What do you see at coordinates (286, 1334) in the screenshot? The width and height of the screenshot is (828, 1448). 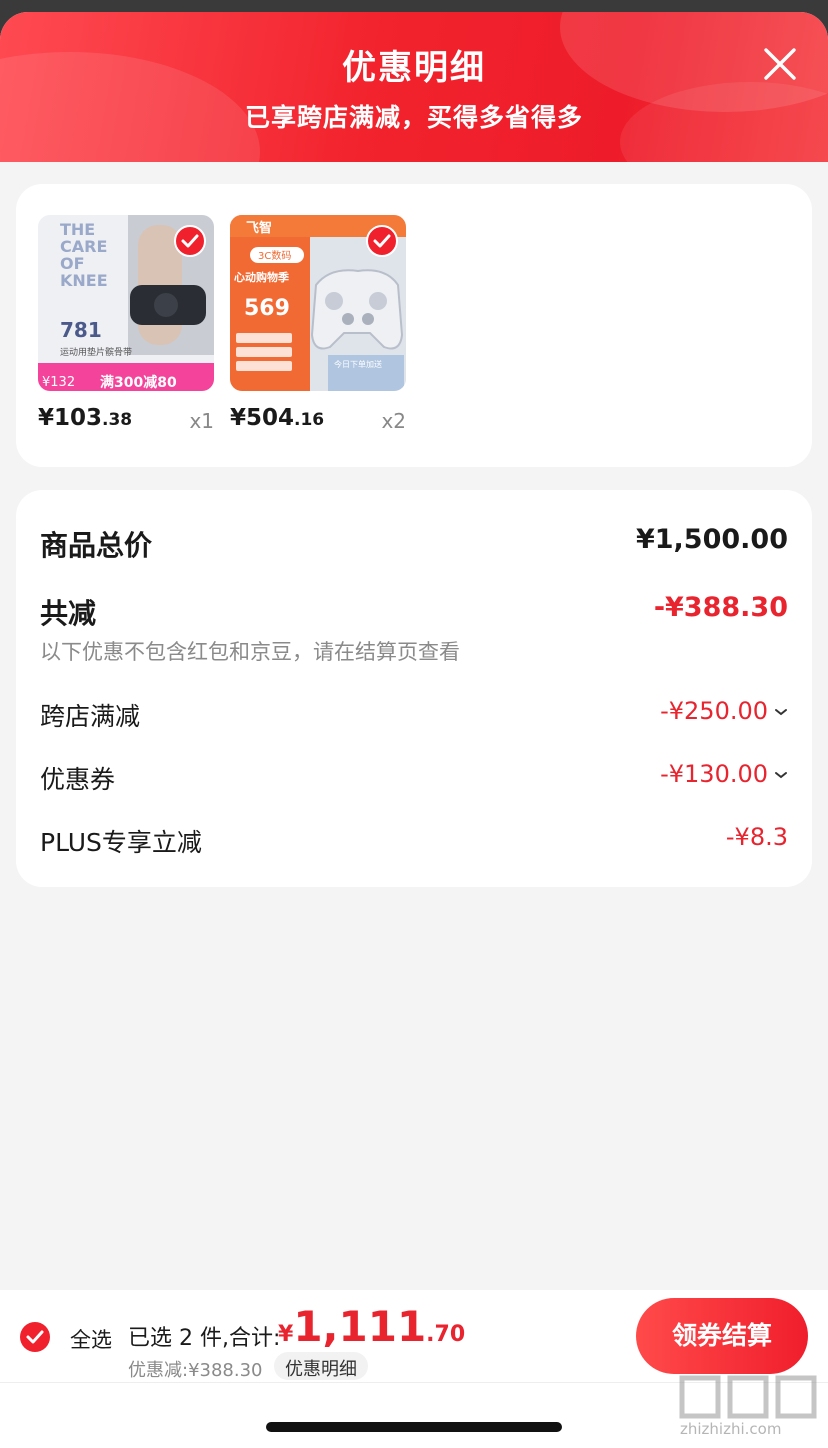 I see `currency-symbol: ¥` at bounding box center [286, 1334].